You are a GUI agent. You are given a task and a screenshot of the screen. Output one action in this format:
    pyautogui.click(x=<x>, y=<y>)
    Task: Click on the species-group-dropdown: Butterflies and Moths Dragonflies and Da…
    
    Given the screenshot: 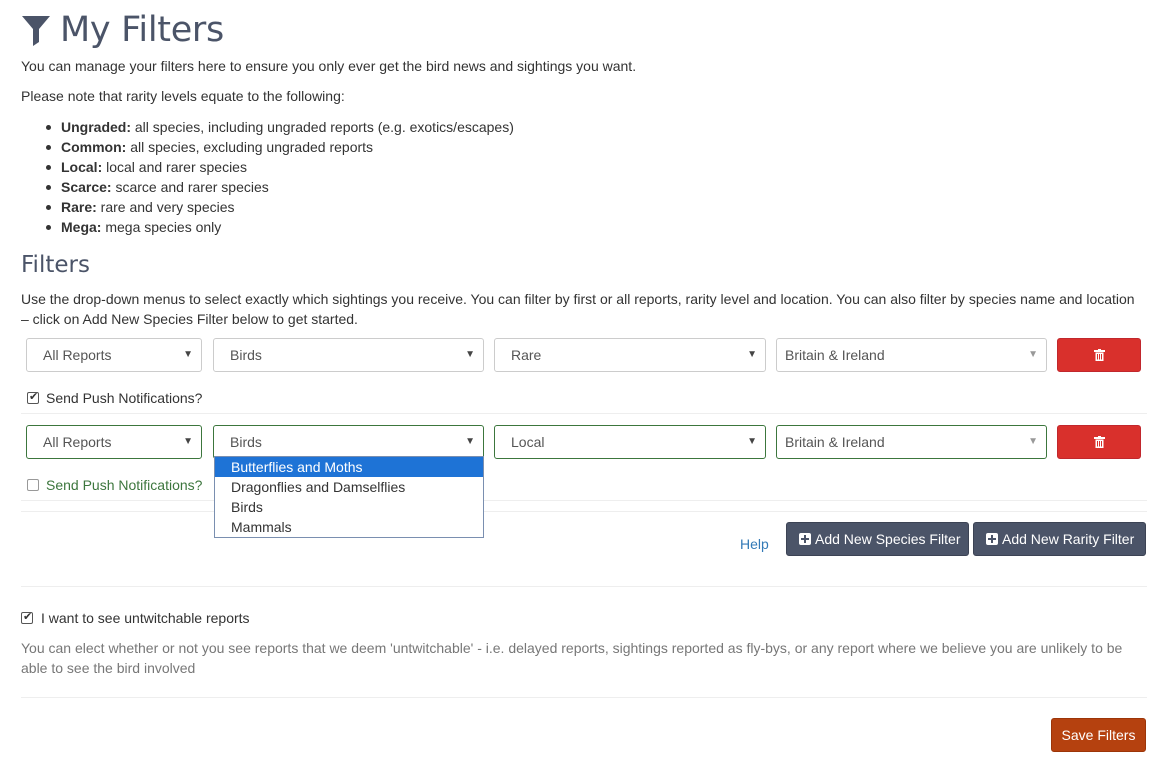 What is the action you would take?
    pyautogui.click(x=349, y=497)
    